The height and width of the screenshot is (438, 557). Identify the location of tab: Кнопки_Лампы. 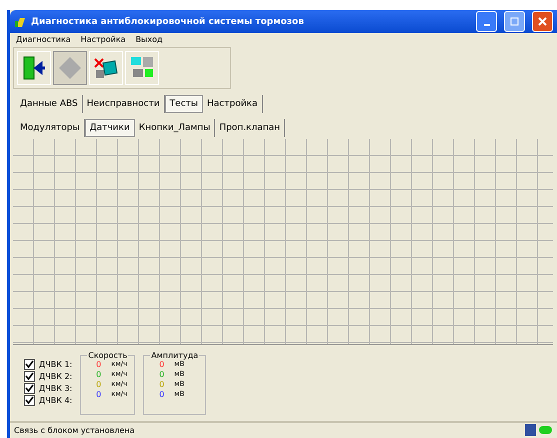
(175, 128).